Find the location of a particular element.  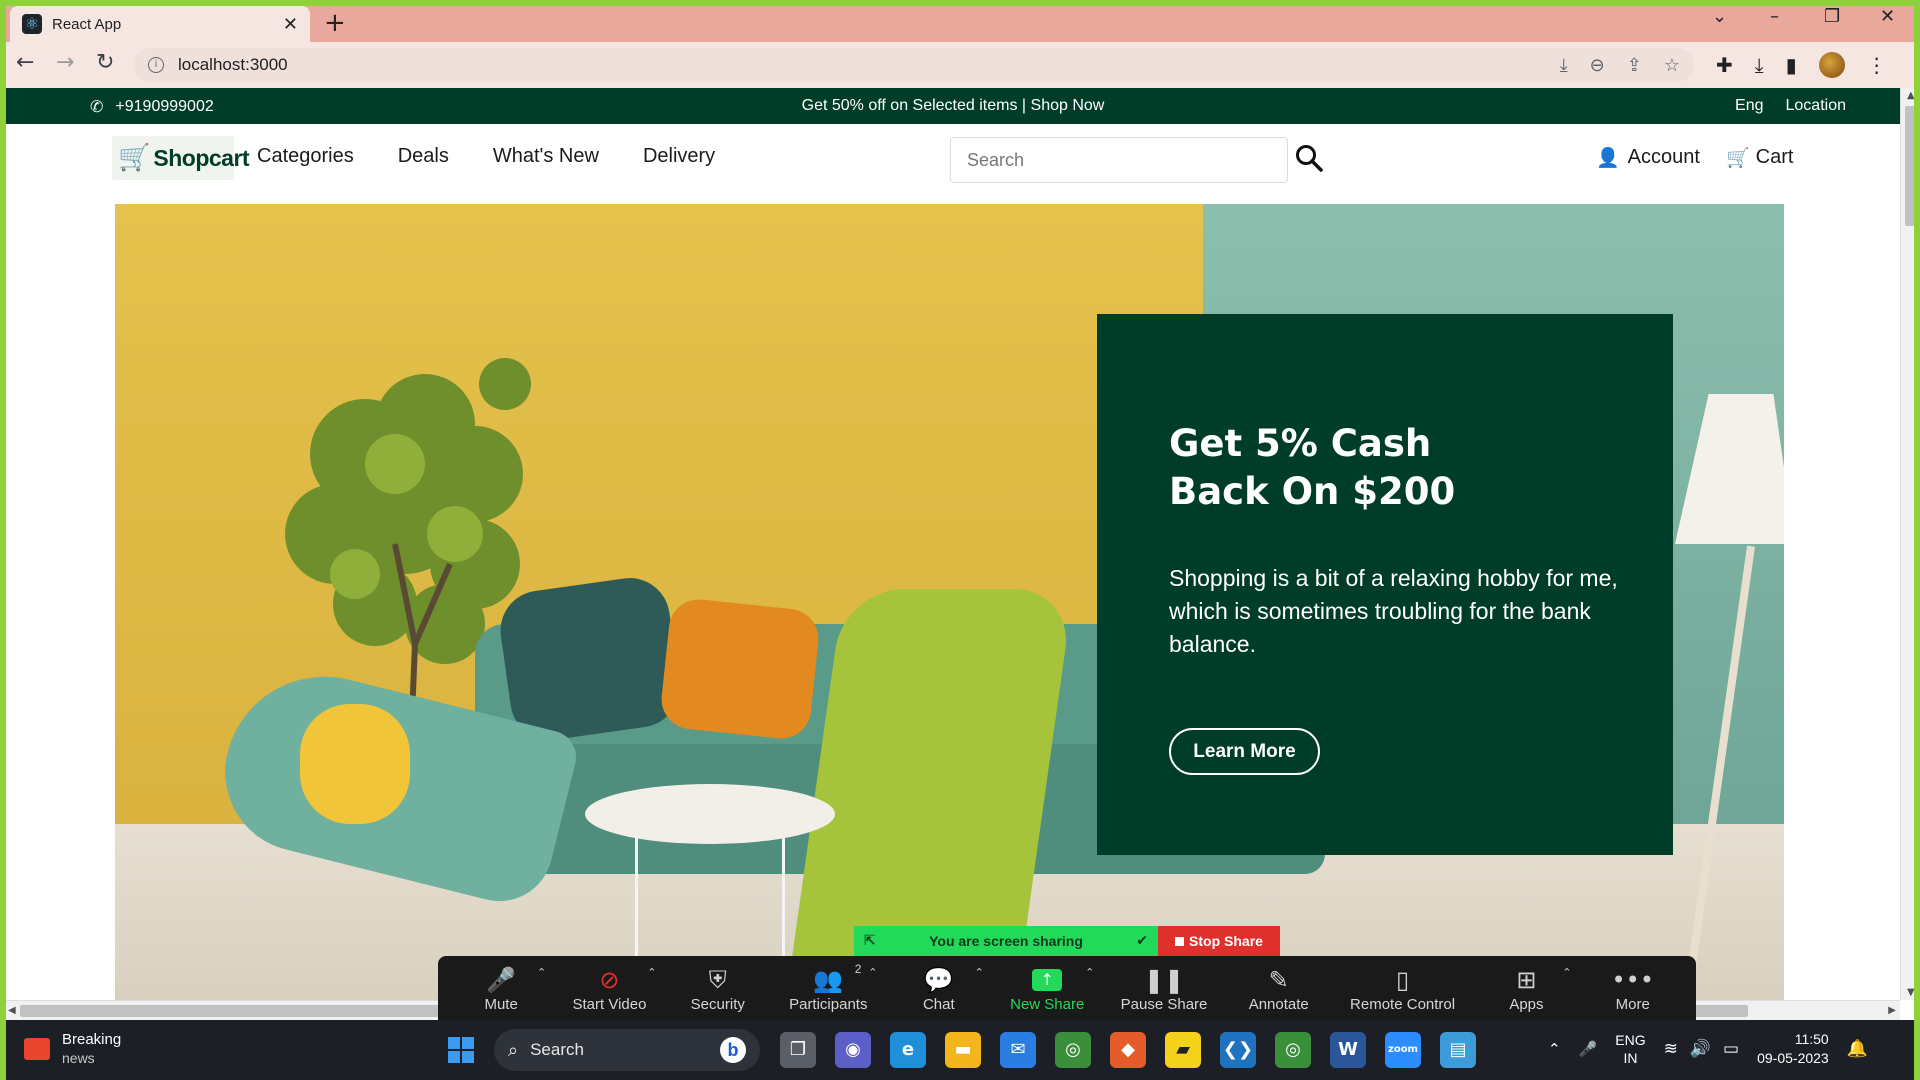

reload-icon: ↻ is located at coordinates (105, 62).